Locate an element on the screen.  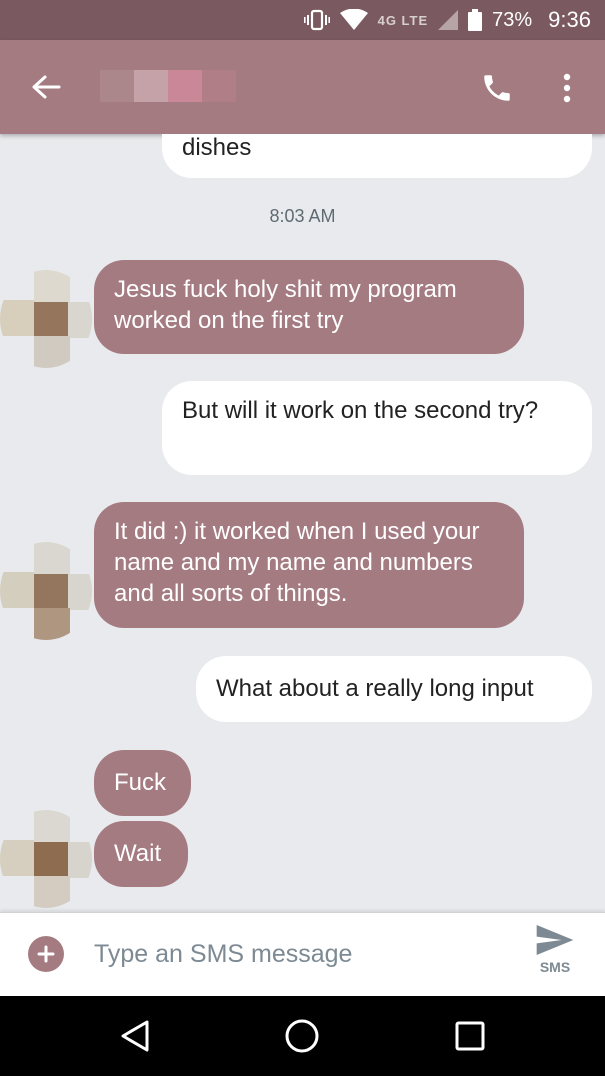
message-bubble-received: Fuck is located at coordinates (142, 783).